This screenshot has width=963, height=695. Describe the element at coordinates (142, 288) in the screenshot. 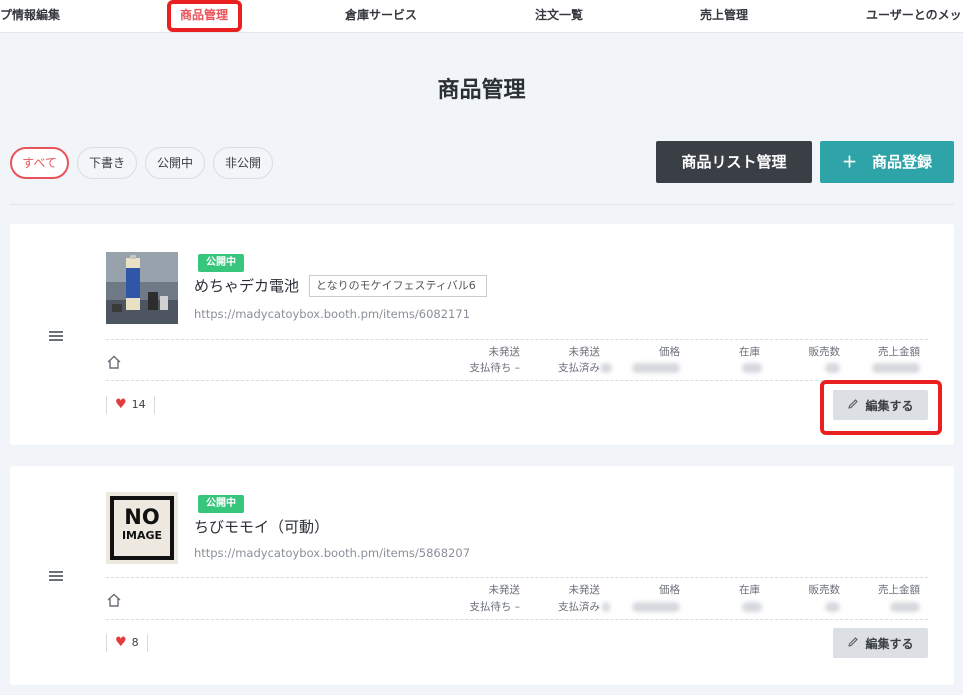

I see `product-thumbnail` at that location.